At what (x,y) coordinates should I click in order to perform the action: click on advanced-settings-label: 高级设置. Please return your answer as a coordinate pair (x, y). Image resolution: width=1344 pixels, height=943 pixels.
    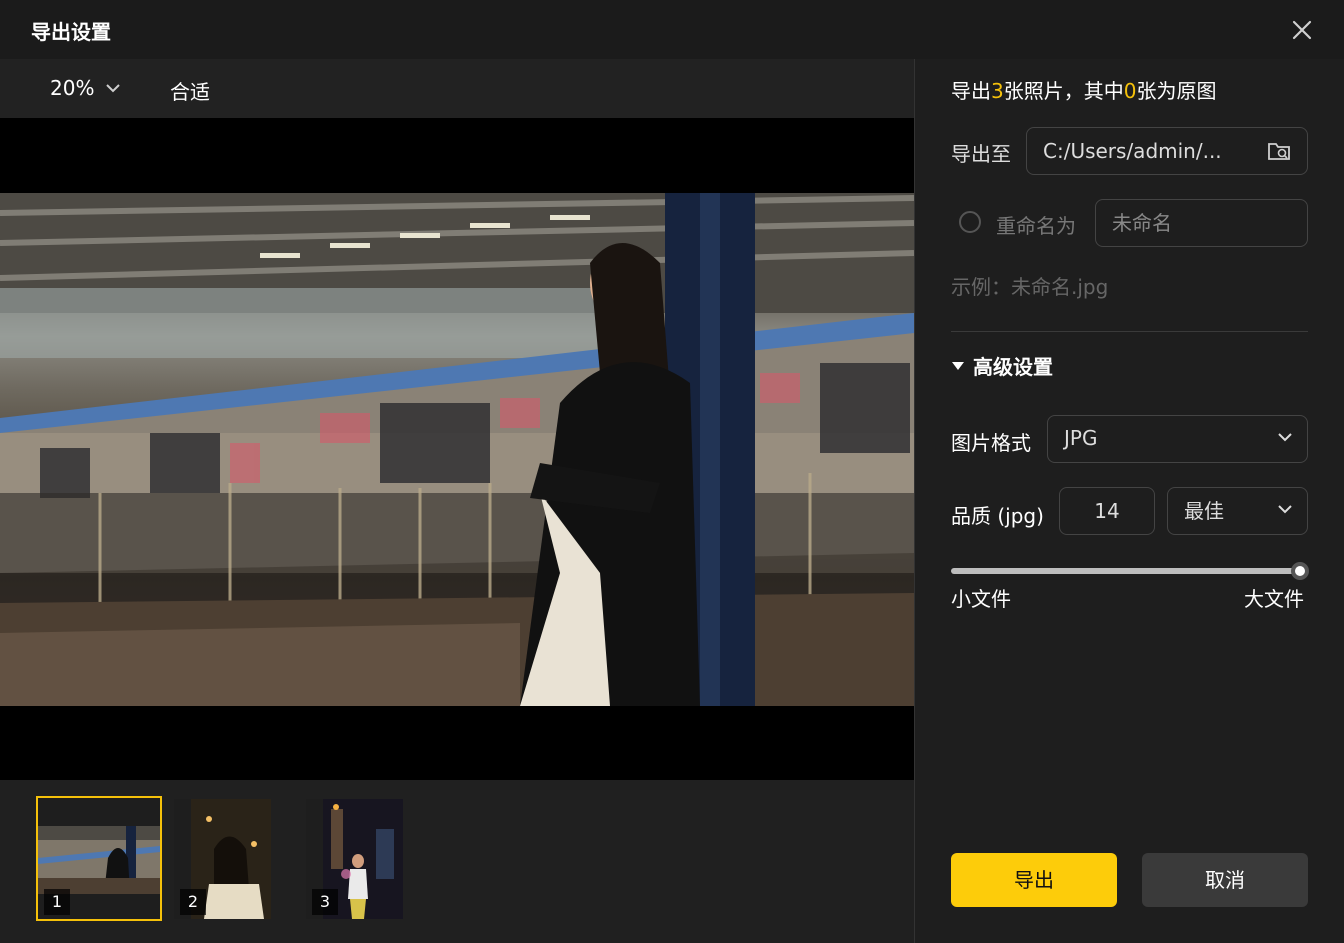
    Looking at the image, I should click on (1013, 367).